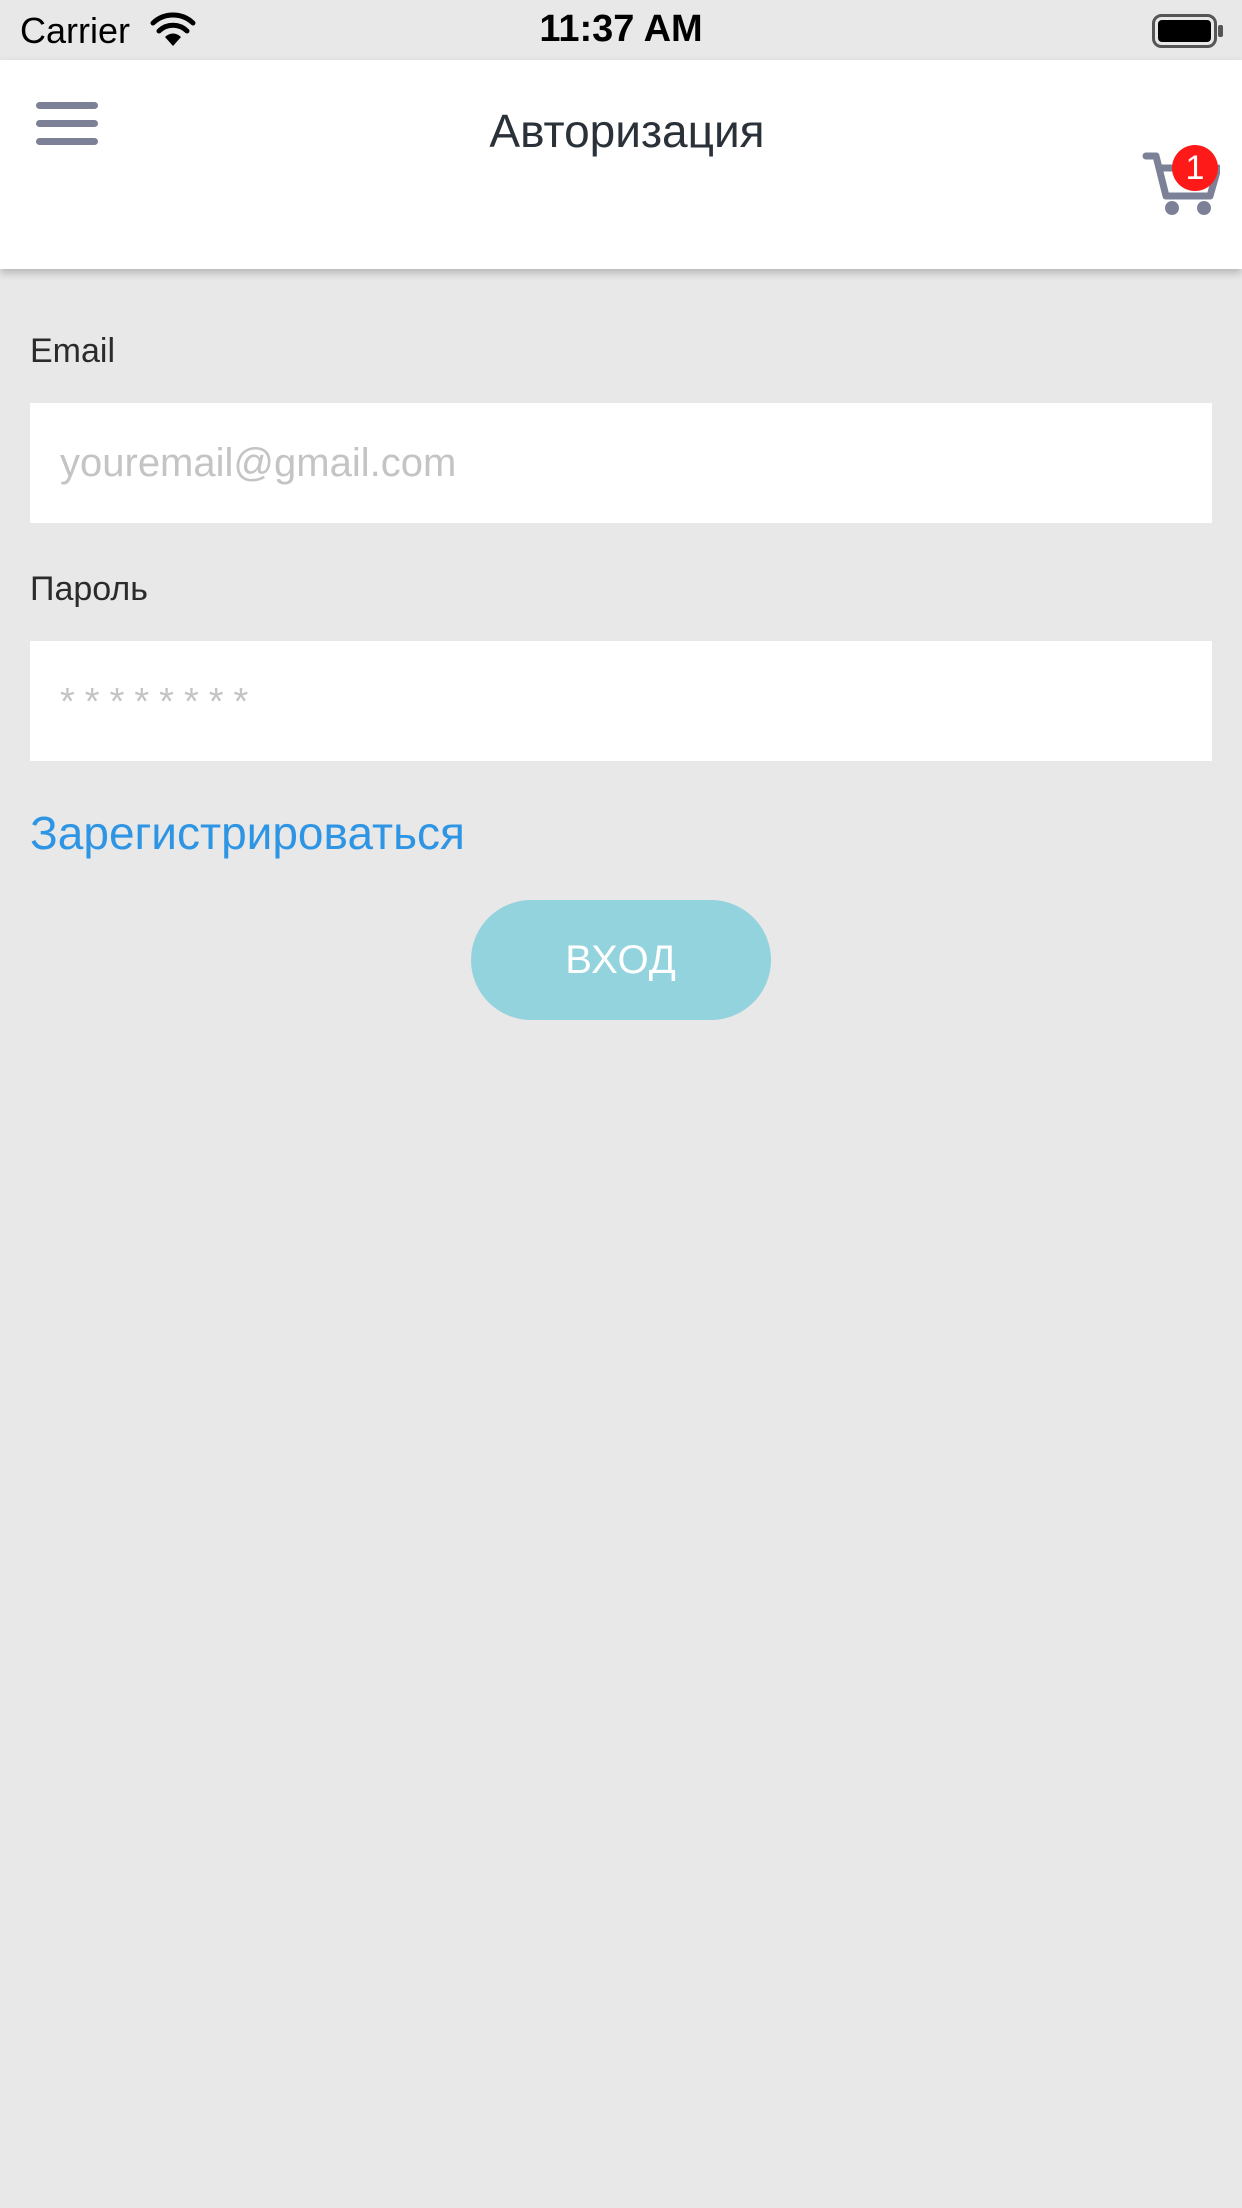  Describe the element at coordinates (627, 131) in the screenshot. I see `page-title: Авторизация` at that location.